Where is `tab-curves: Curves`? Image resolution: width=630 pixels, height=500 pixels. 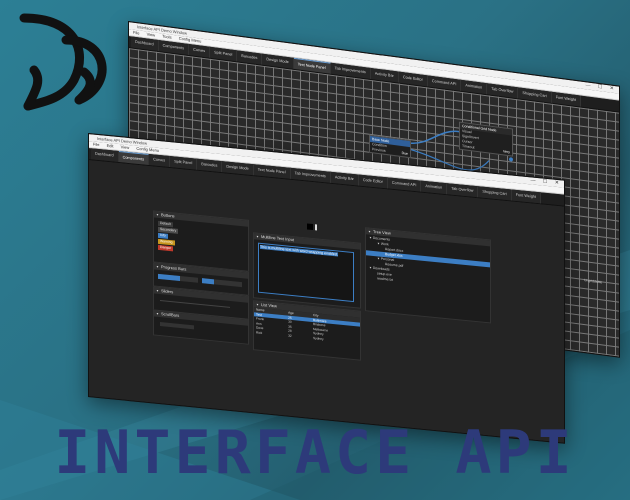 tab-curves: Curves is located at coordinates (160, 160).